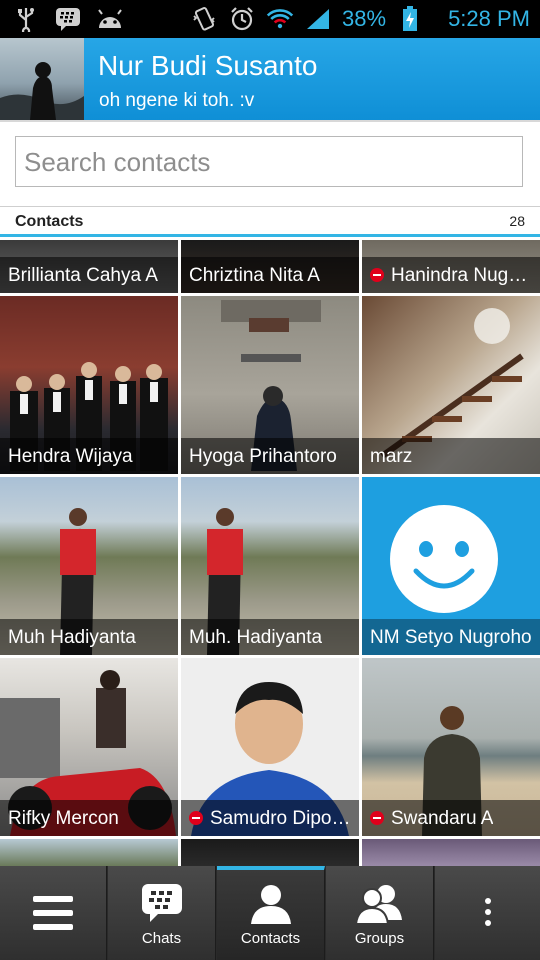 The image size is (540, 960). Describe the element at coordinates (89, 747) in the screenshot. I see `contact-tile: Rifky Mercon` at that location.